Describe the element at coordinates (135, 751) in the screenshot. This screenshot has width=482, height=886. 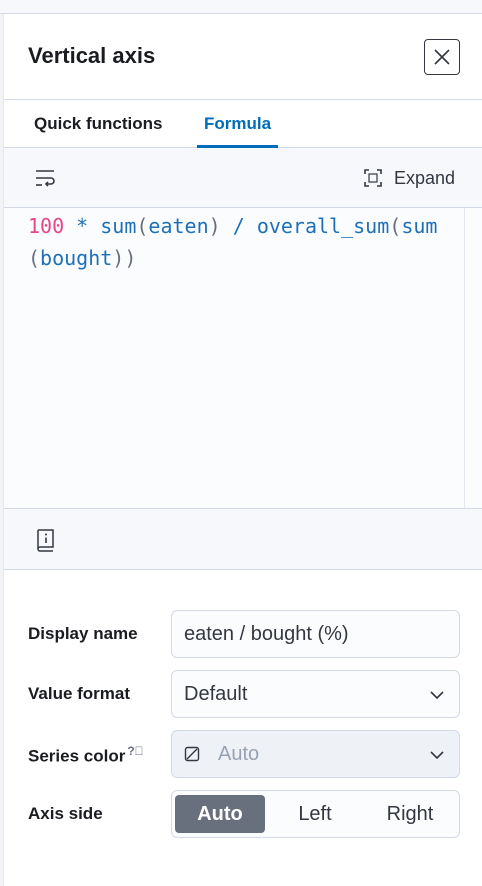
I see `question-icon: ?⃝` at that location.